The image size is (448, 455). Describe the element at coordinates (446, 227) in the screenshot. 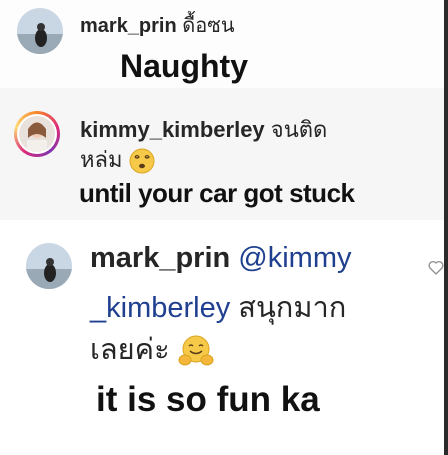

I see `screen-edge-divider` at that location.